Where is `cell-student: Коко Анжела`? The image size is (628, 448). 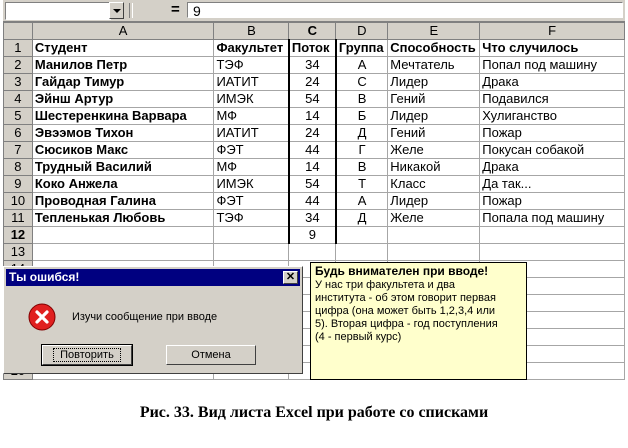 cell-student: Коко Анжела is located at coordinates (123, 184).